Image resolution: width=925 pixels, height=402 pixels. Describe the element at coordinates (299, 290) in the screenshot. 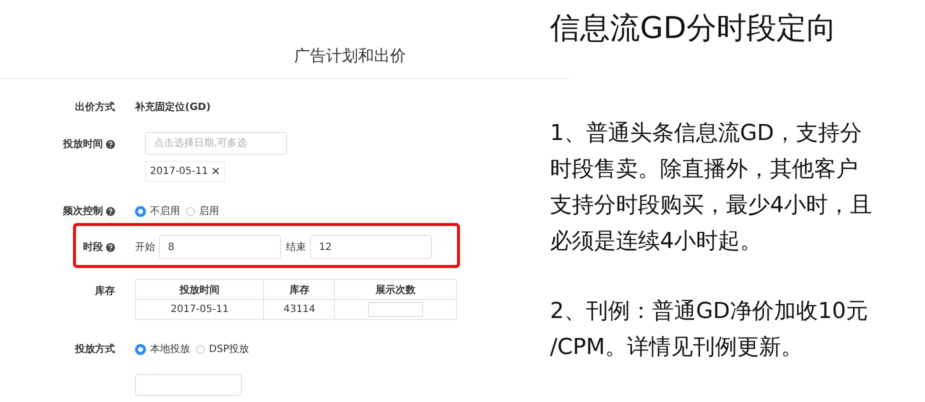

I see `column-header: 库存` at that location.